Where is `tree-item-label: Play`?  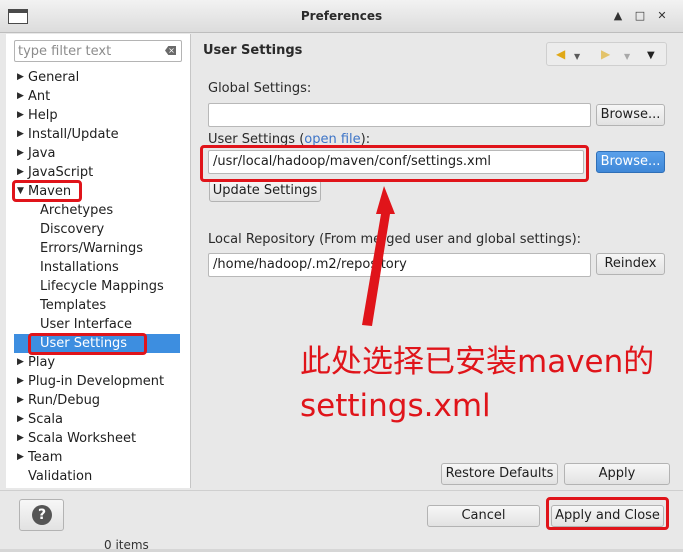 tree-item-label: Play is located at coordinates (42, 362).